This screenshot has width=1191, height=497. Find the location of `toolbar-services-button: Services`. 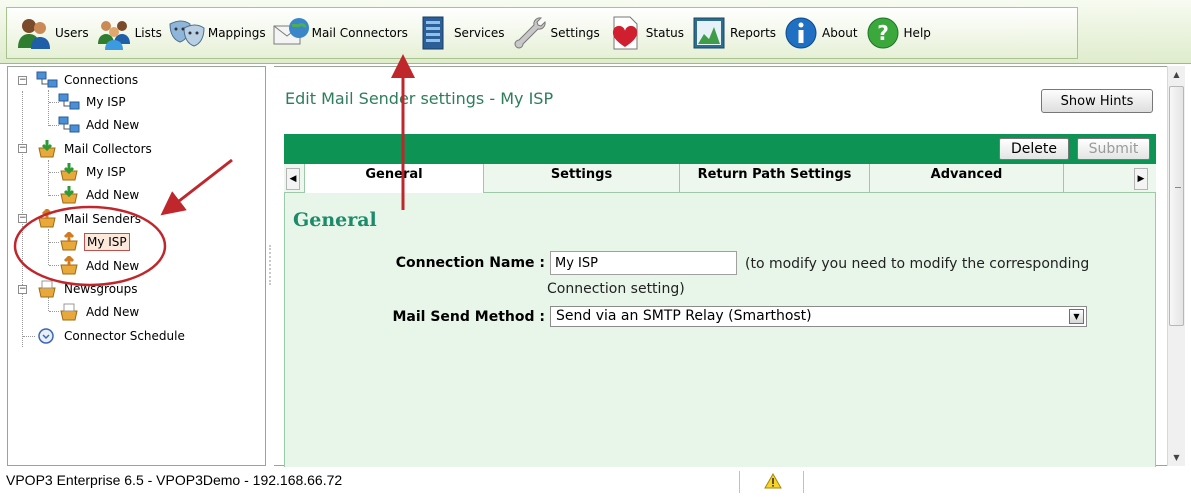

toolbar-services-button: Services is located at coordinates (459, 33).